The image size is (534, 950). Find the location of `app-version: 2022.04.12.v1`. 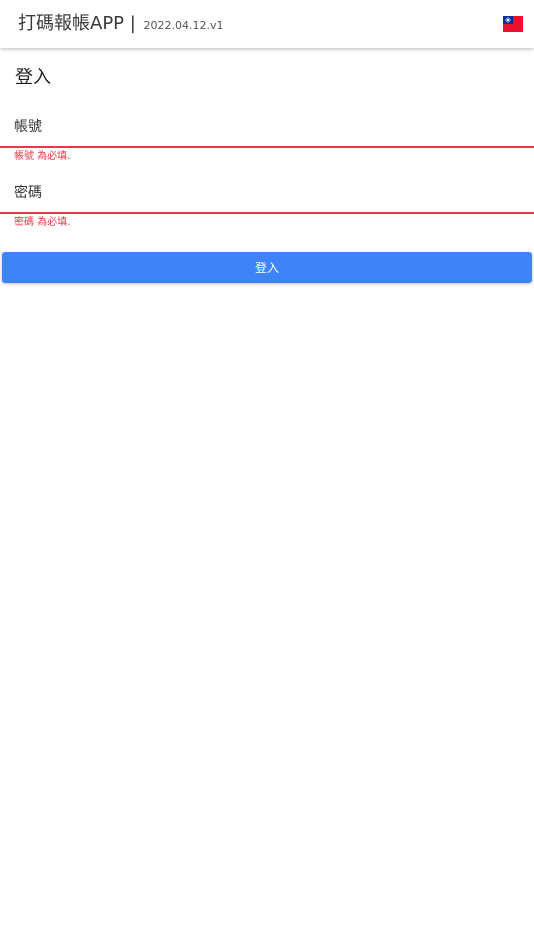

app-version: 2022.04.12.v1 is located at coordinates (183, 25).